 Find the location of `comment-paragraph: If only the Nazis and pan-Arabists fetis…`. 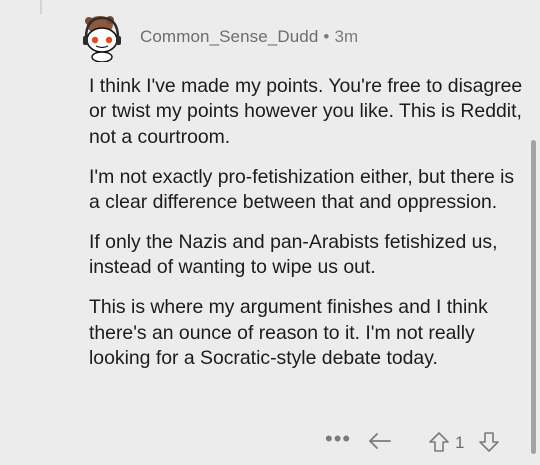

comment-paragraph: If only the Nazis and pan-Arabists fetis… is located at coordinates (293, 255).